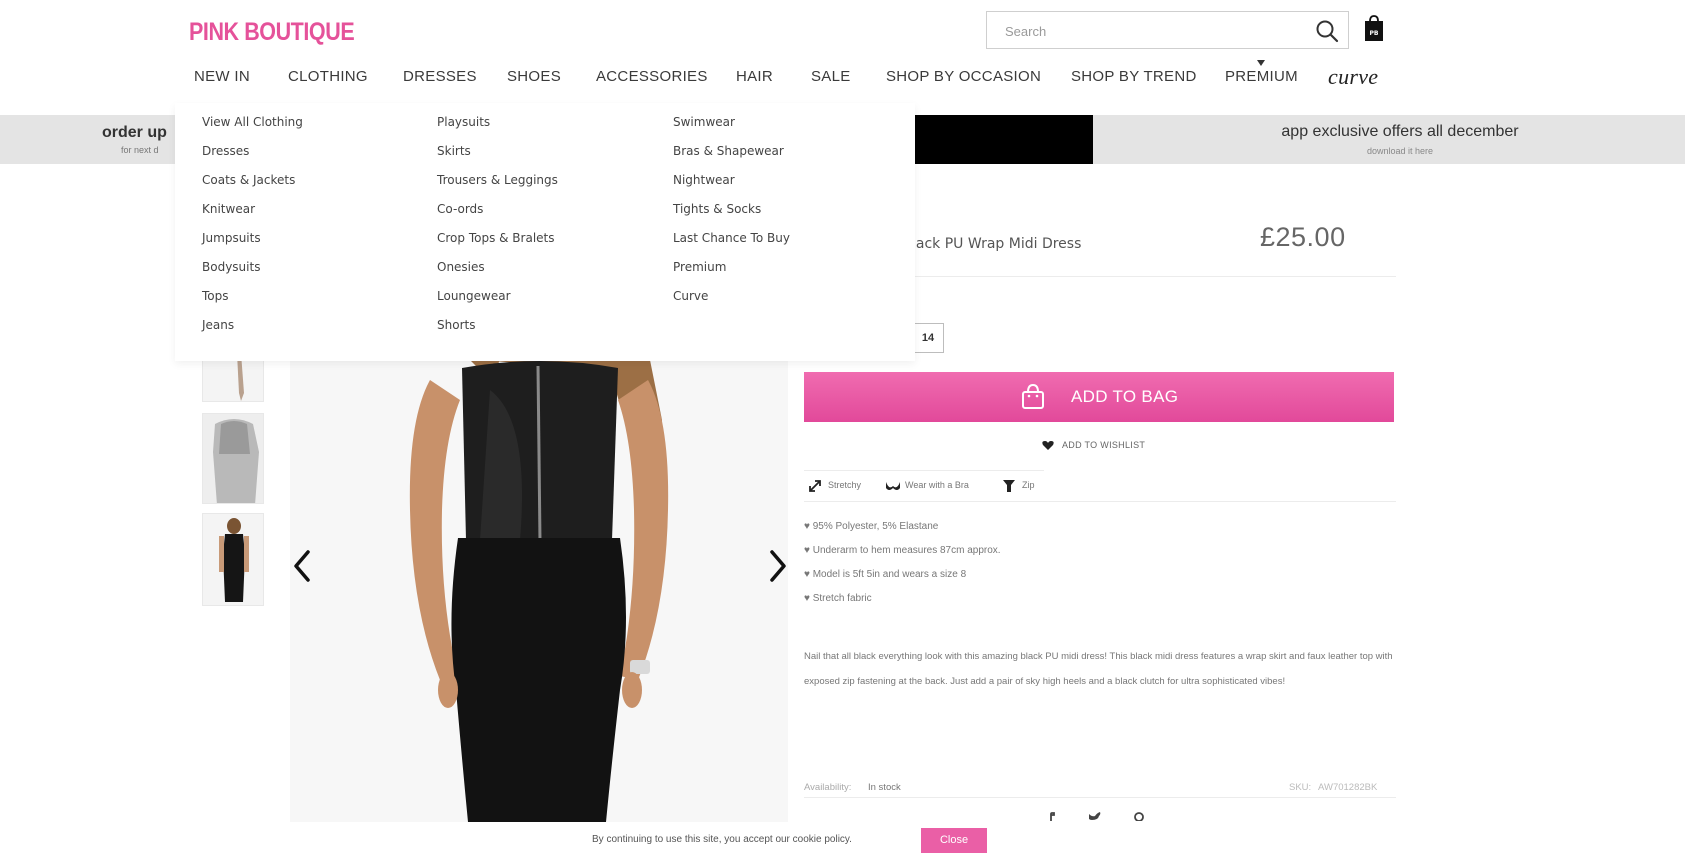 The width and height of the screenshot is (1685, 856). I want to click on dropdown-item: Knitwear, so click(252, 216).